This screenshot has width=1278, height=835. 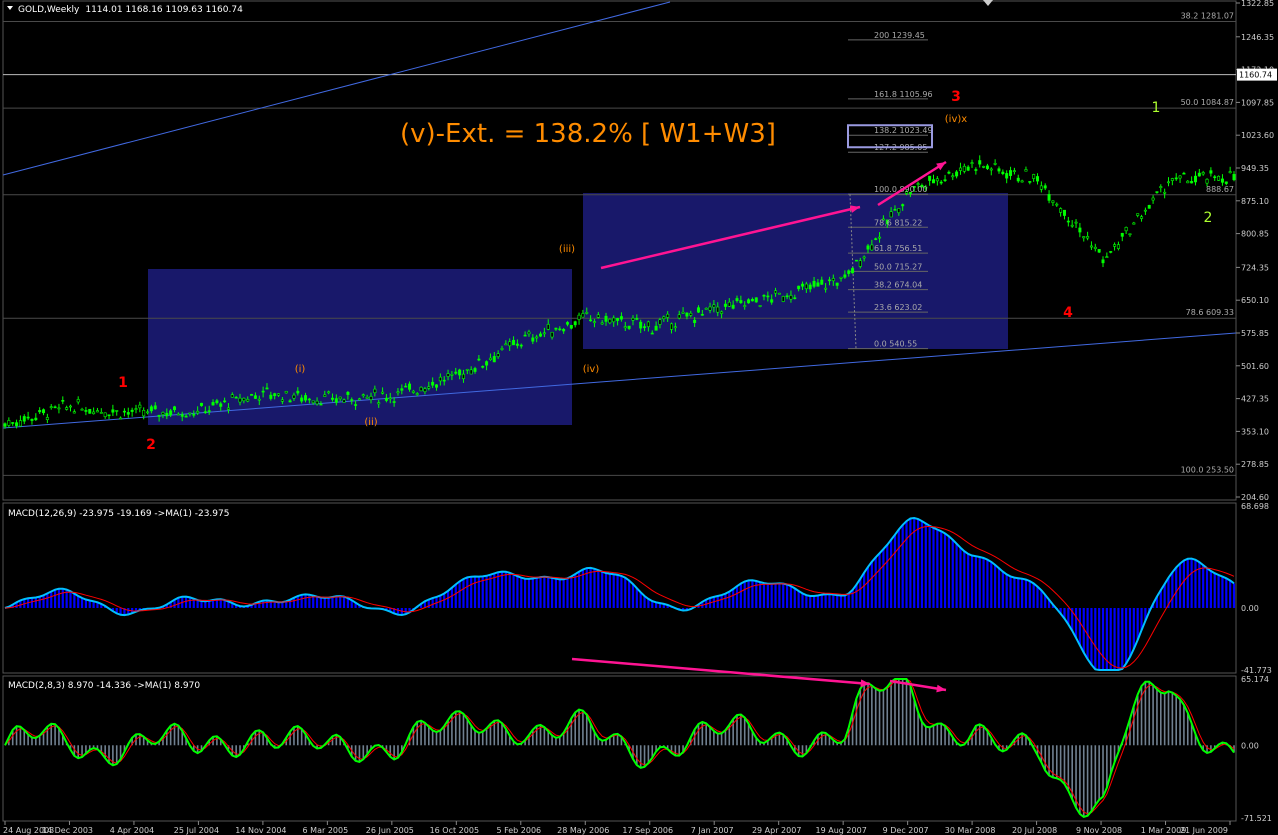 I want to click on fib-mid-label: 0.0 540.55, so click(x=895, y=344).